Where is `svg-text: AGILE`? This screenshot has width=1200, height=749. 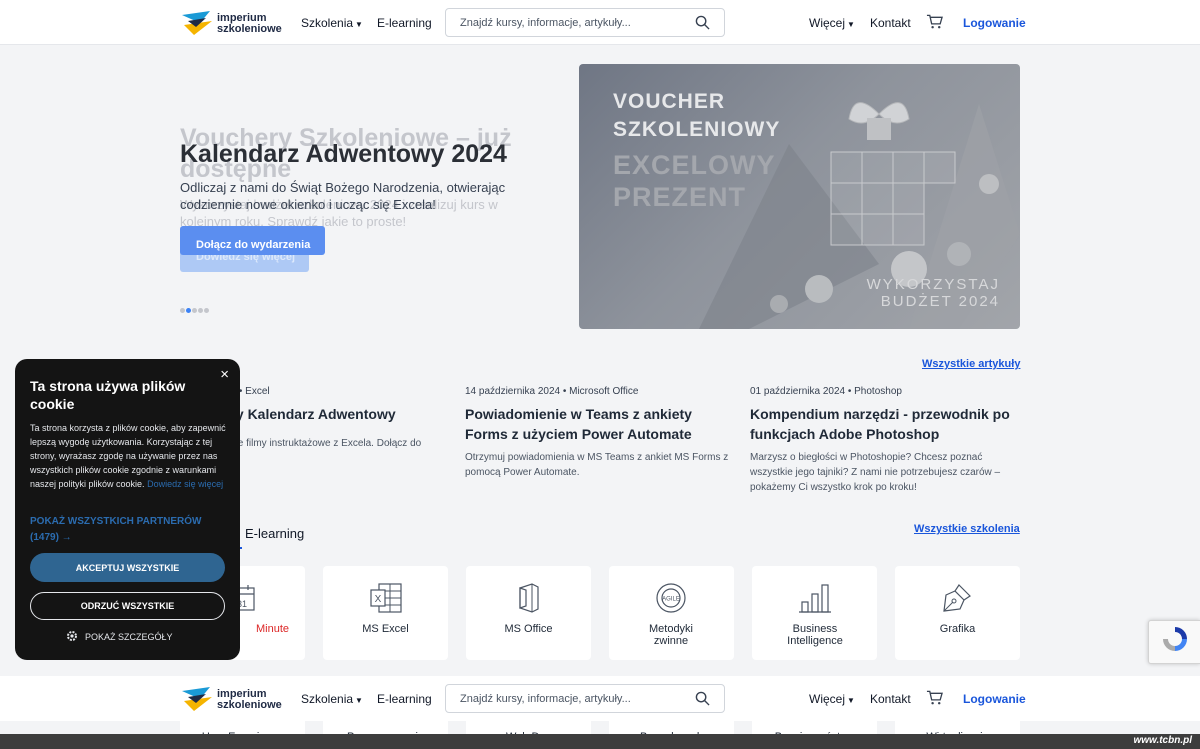 svg-text: AGILE is located at coordinates (671, 600).